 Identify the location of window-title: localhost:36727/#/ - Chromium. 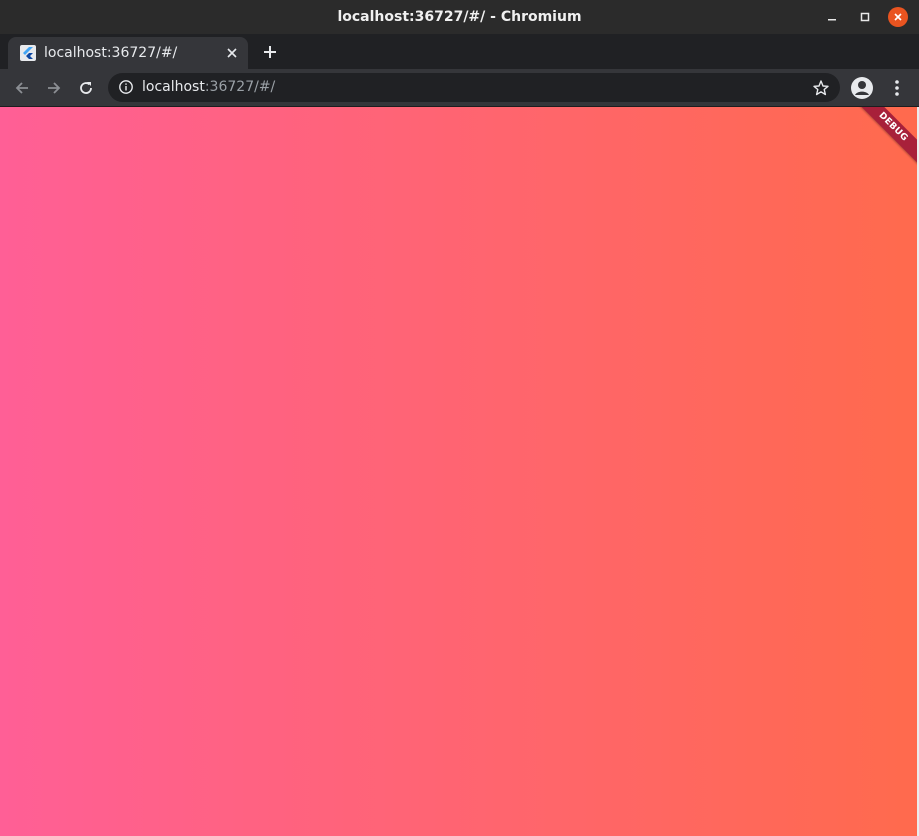
(459, 17).